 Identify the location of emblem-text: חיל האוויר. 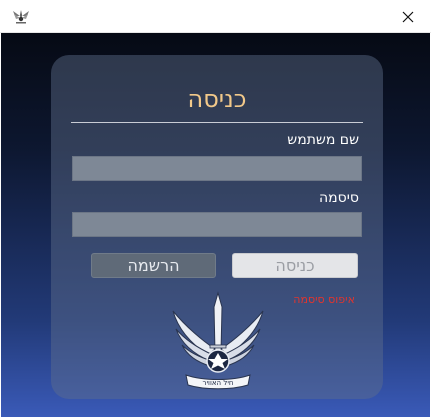
(218, 383).